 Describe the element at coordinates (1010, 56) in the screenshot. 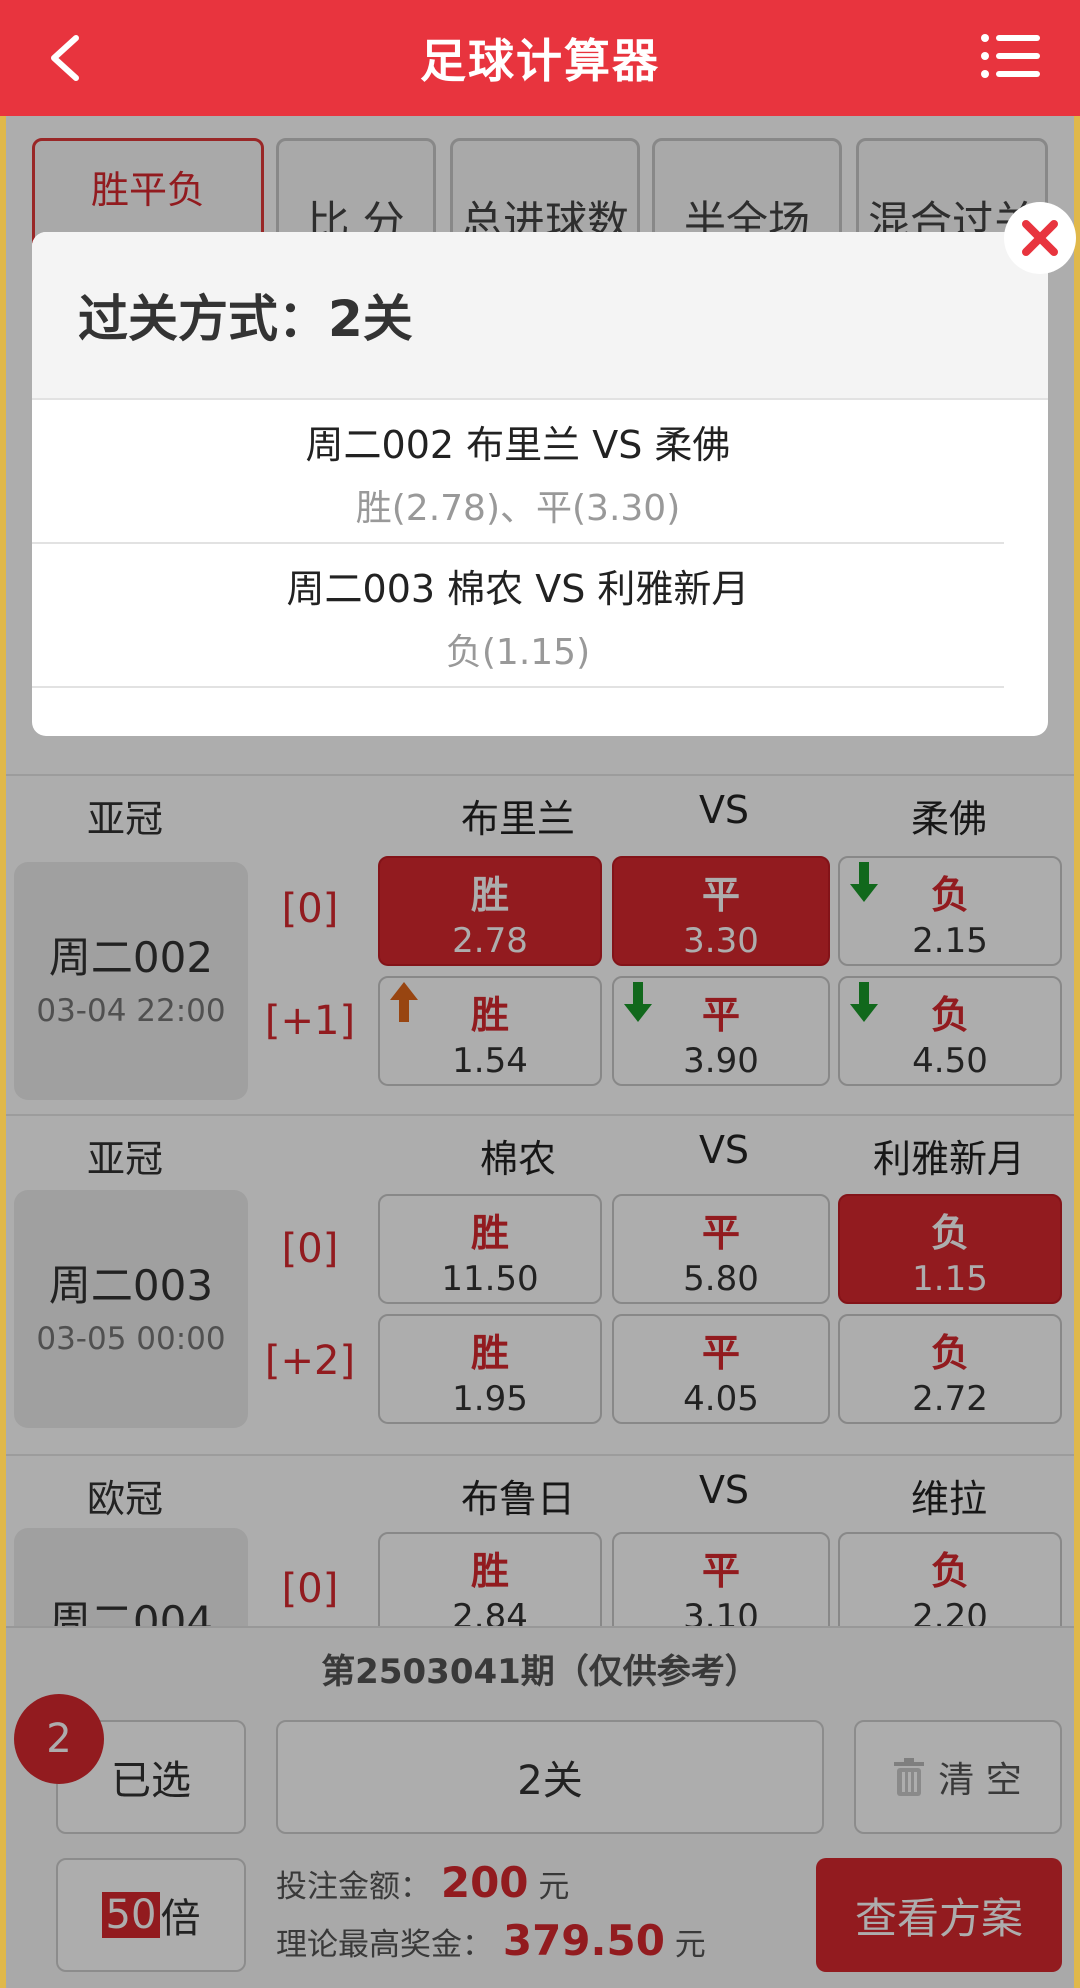

I see `menu-icon` at that location.